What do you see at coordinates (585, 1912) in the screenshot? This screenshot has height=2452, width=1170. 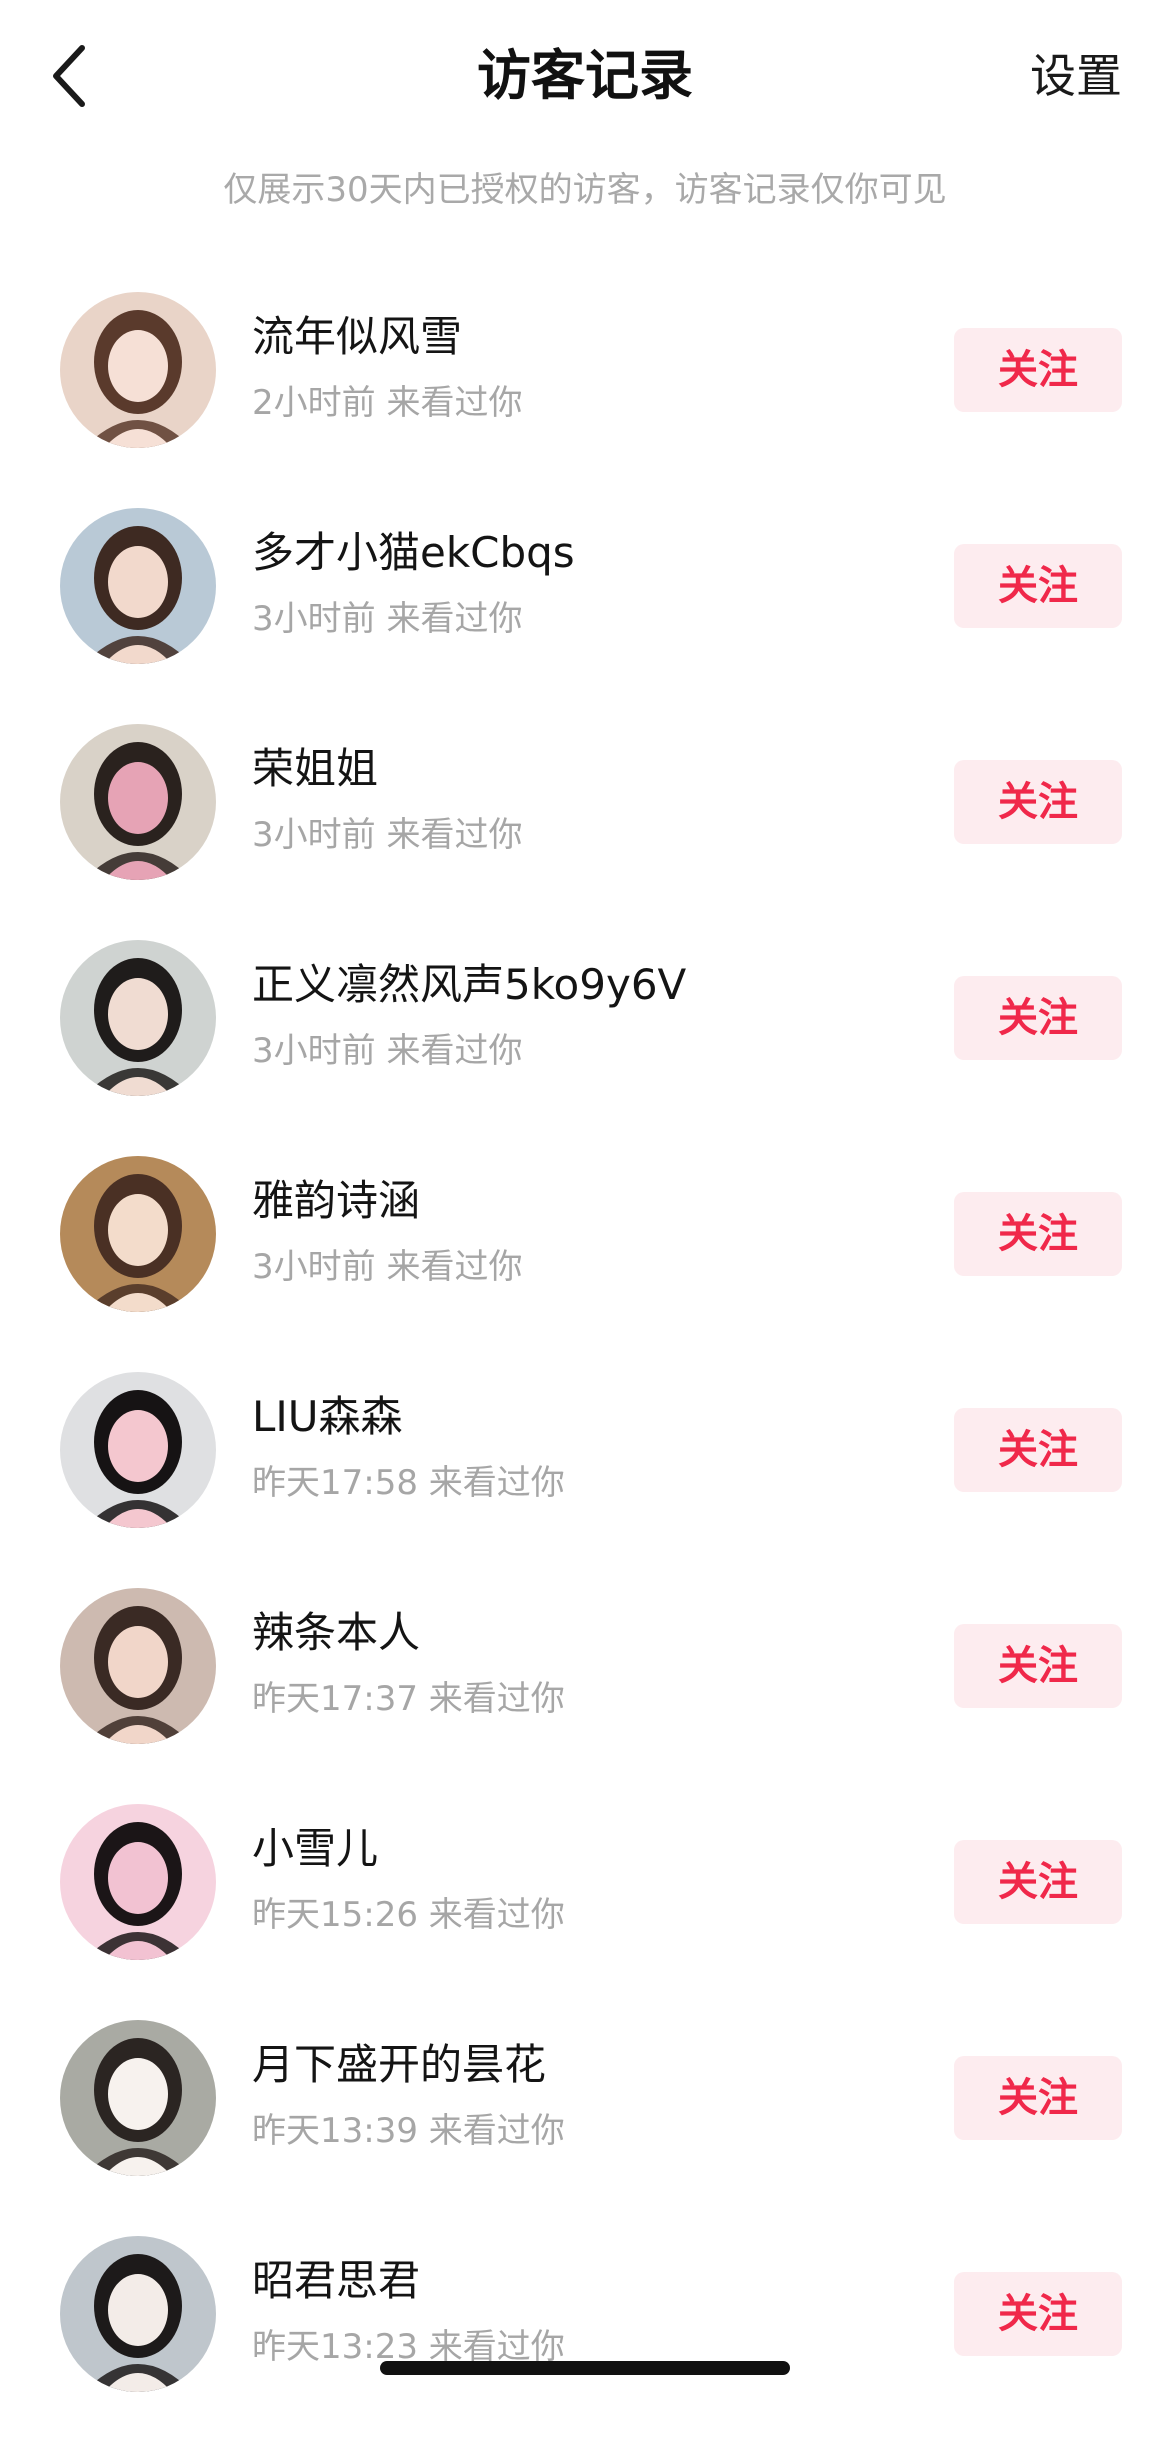 I see `visitor-row: 小雪儿昨天15:26 来看过你 关注` at bounding box center [585, 1912].